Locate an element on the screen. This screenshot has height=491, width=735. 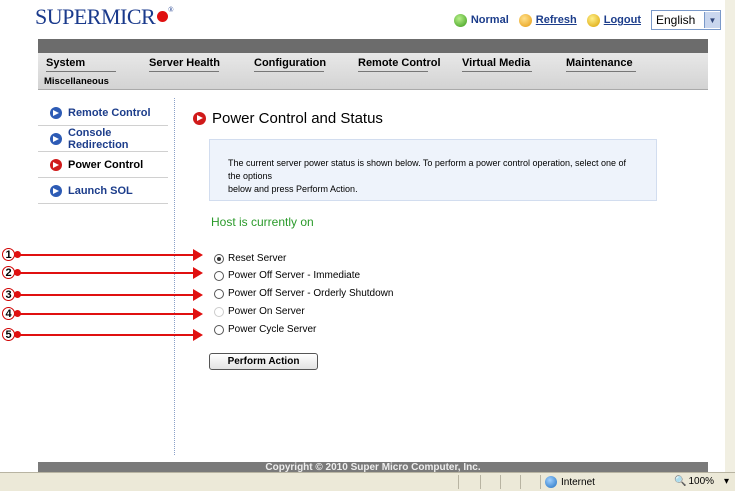
logout-link: Logout is located at coordinates (622, 20).